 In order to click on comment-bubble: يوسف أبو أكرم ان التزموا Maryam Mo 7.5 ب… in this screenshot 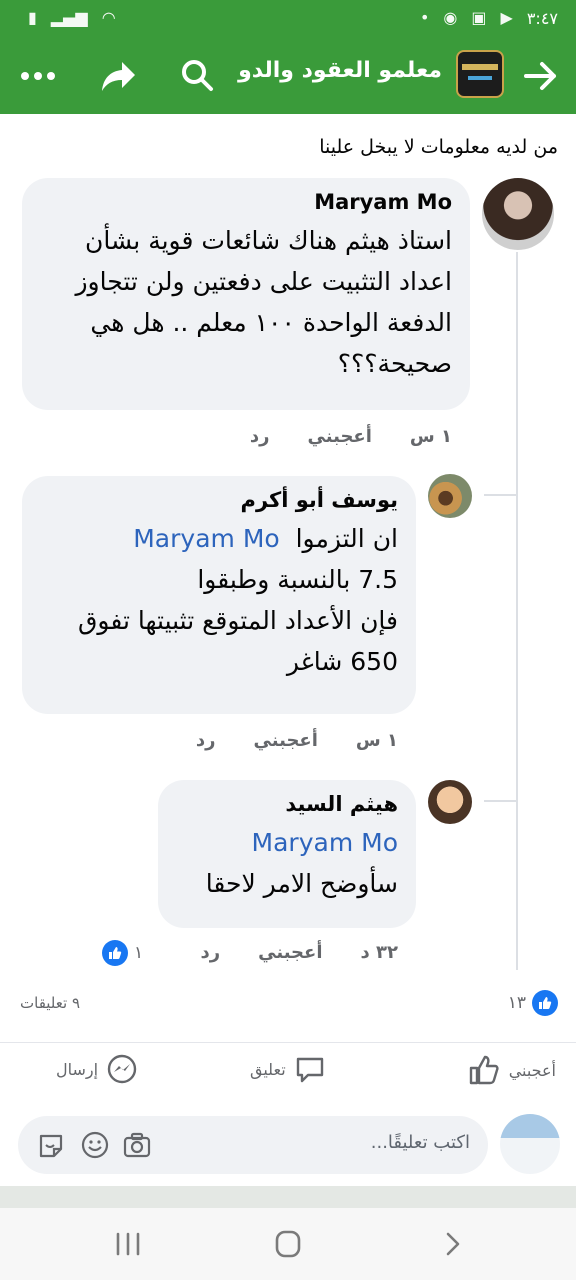, I will do `click(219, 595)`.